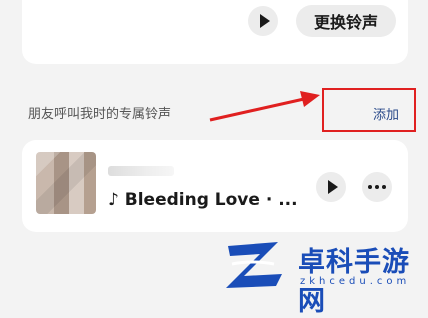 The image size is (428, 318). I want to click on song-play-button, so click(331, 187).